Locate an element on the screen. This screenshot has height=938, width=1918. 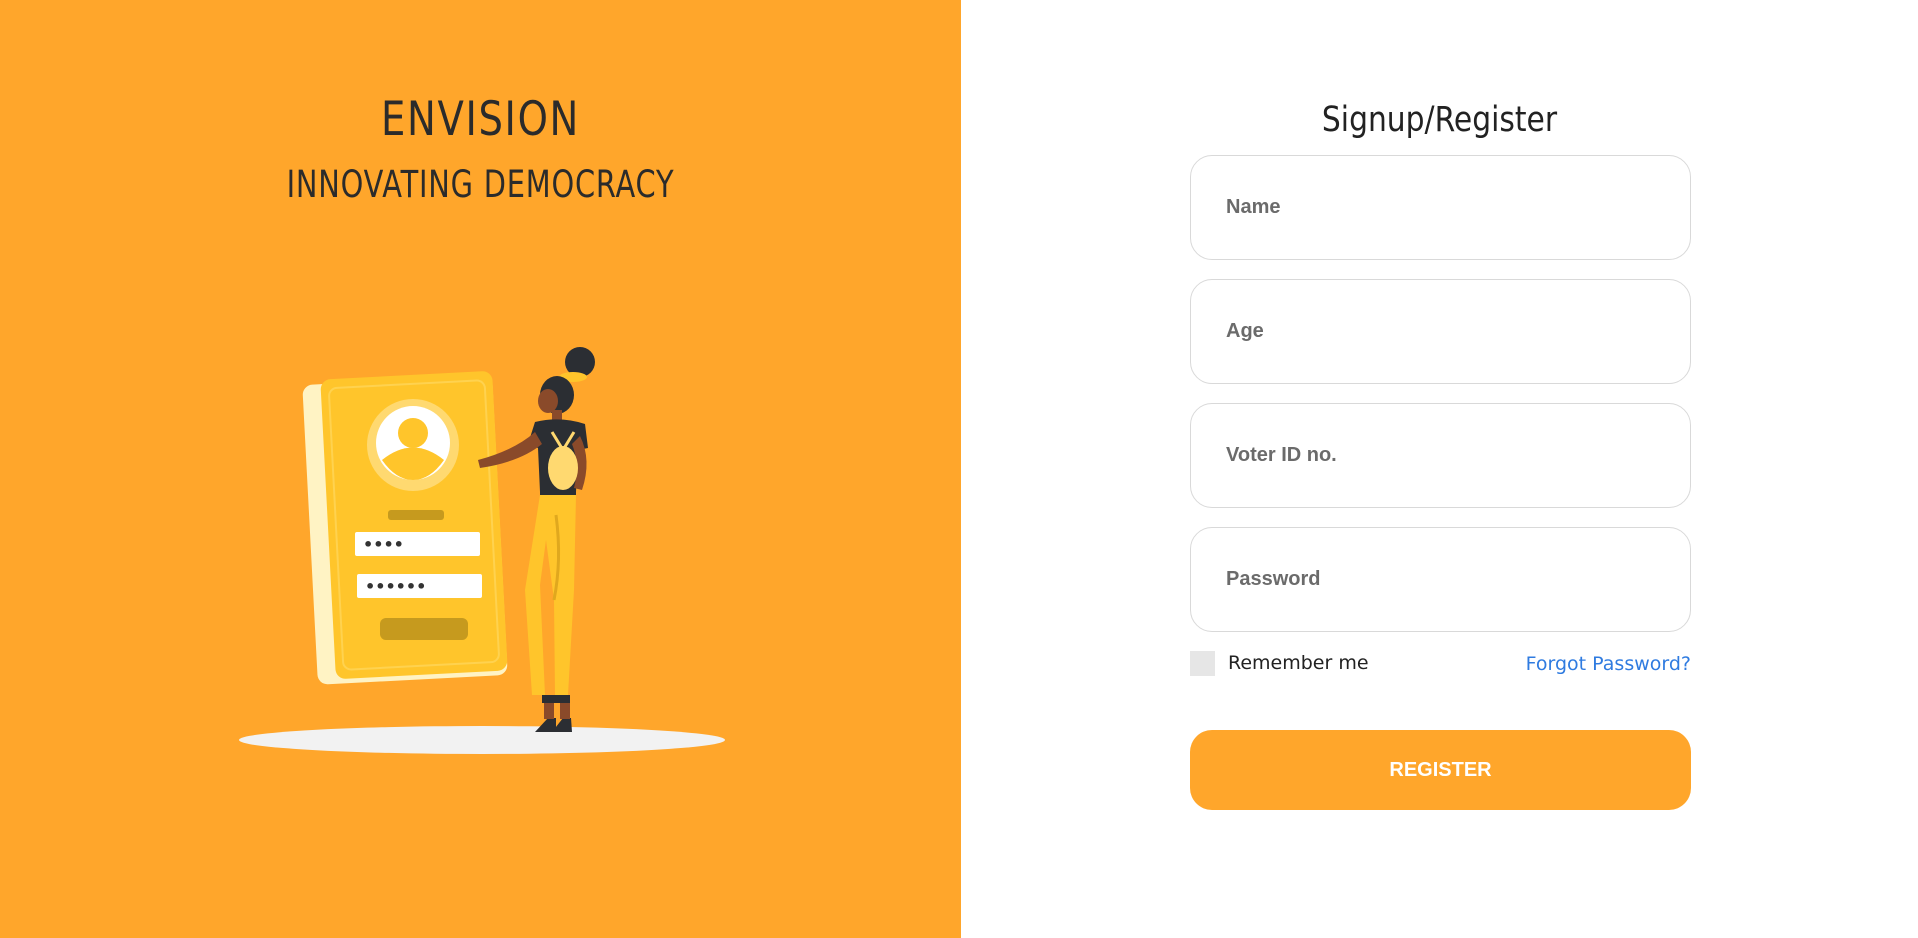
ground-shadow is located at coordinates (482, 740).